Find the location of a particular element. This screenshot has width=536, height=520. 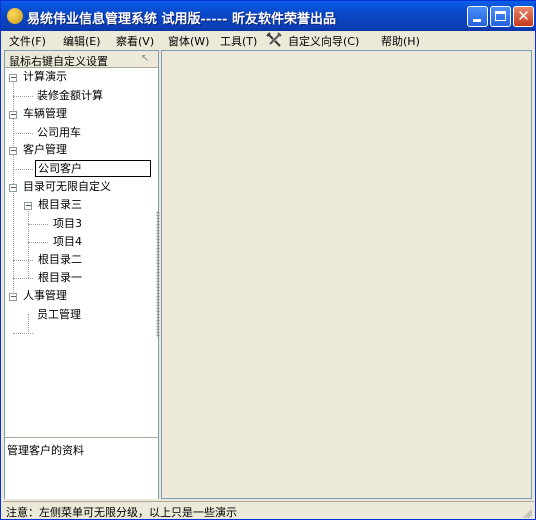

description-panel: 管理客户的资料 is located at coordinates (81, 468).